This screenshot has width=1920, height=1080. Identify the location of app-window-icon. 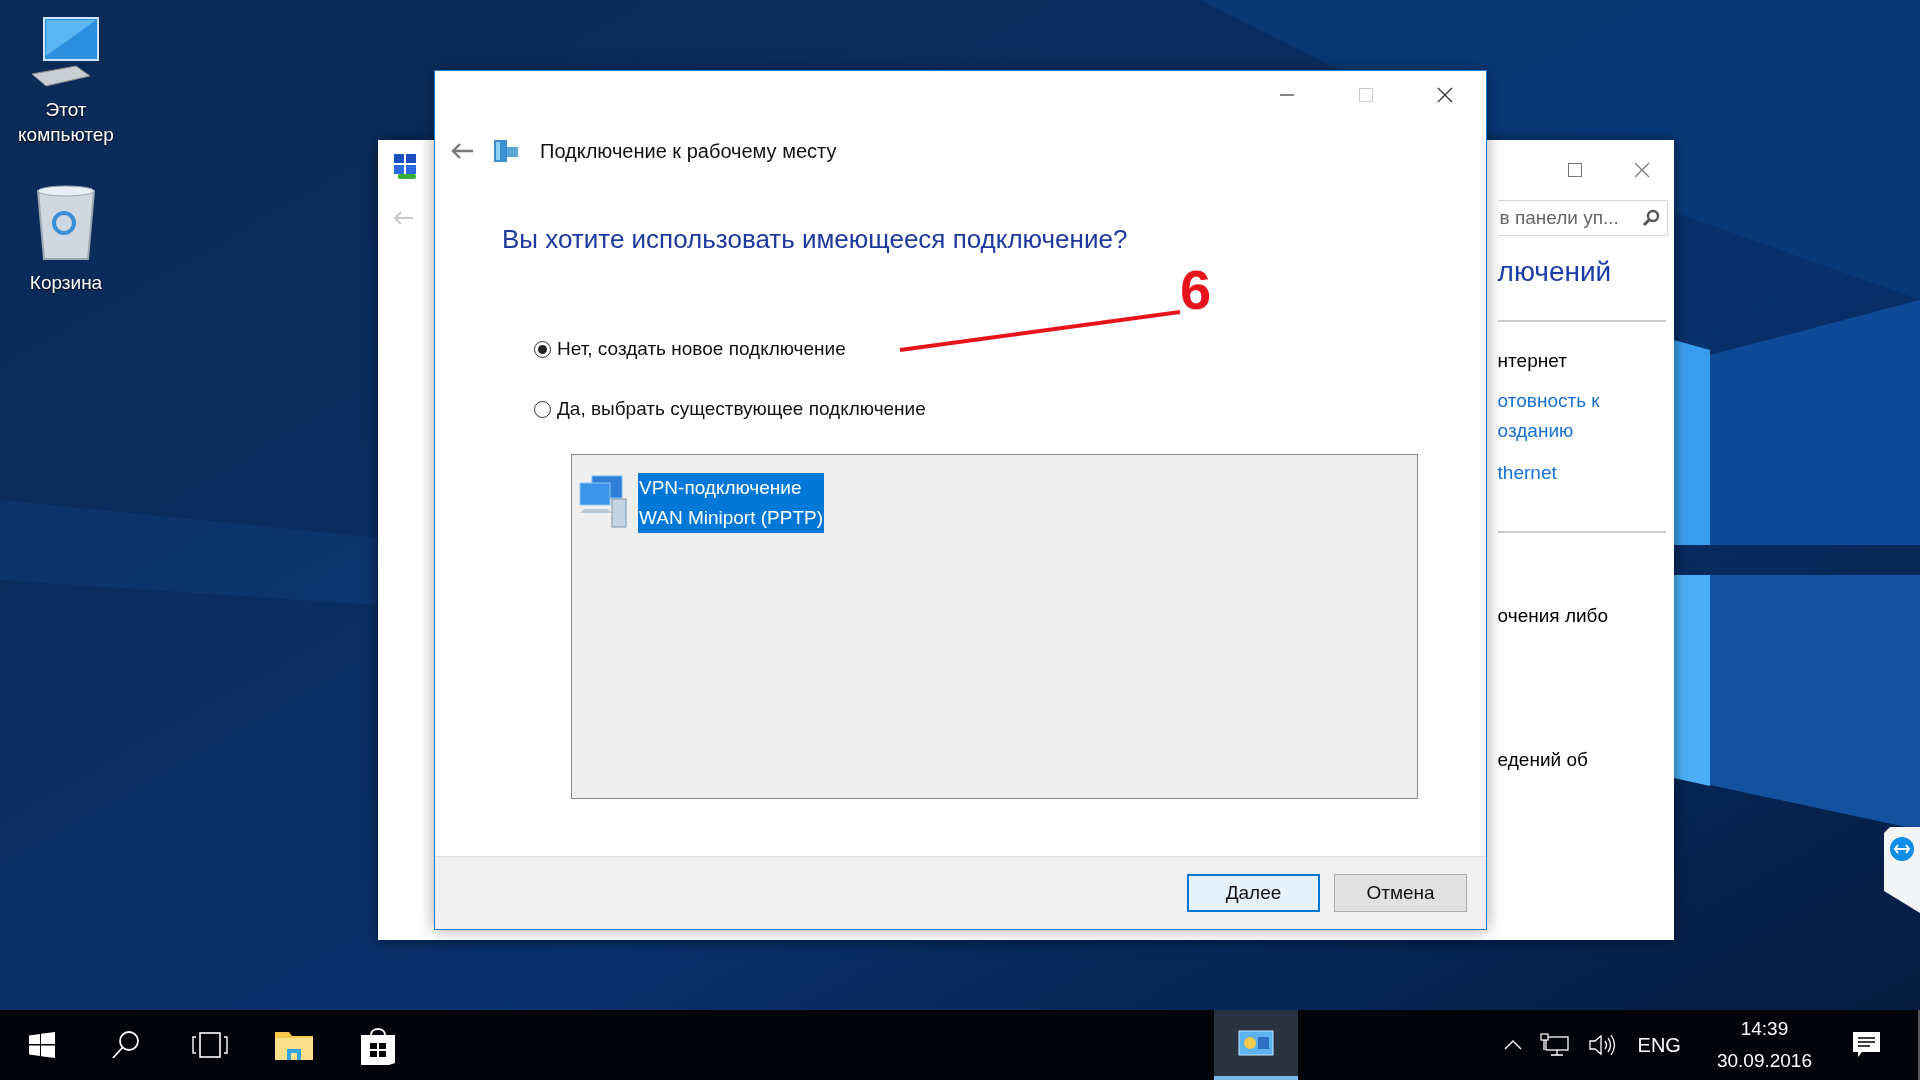
(1256, 1043).